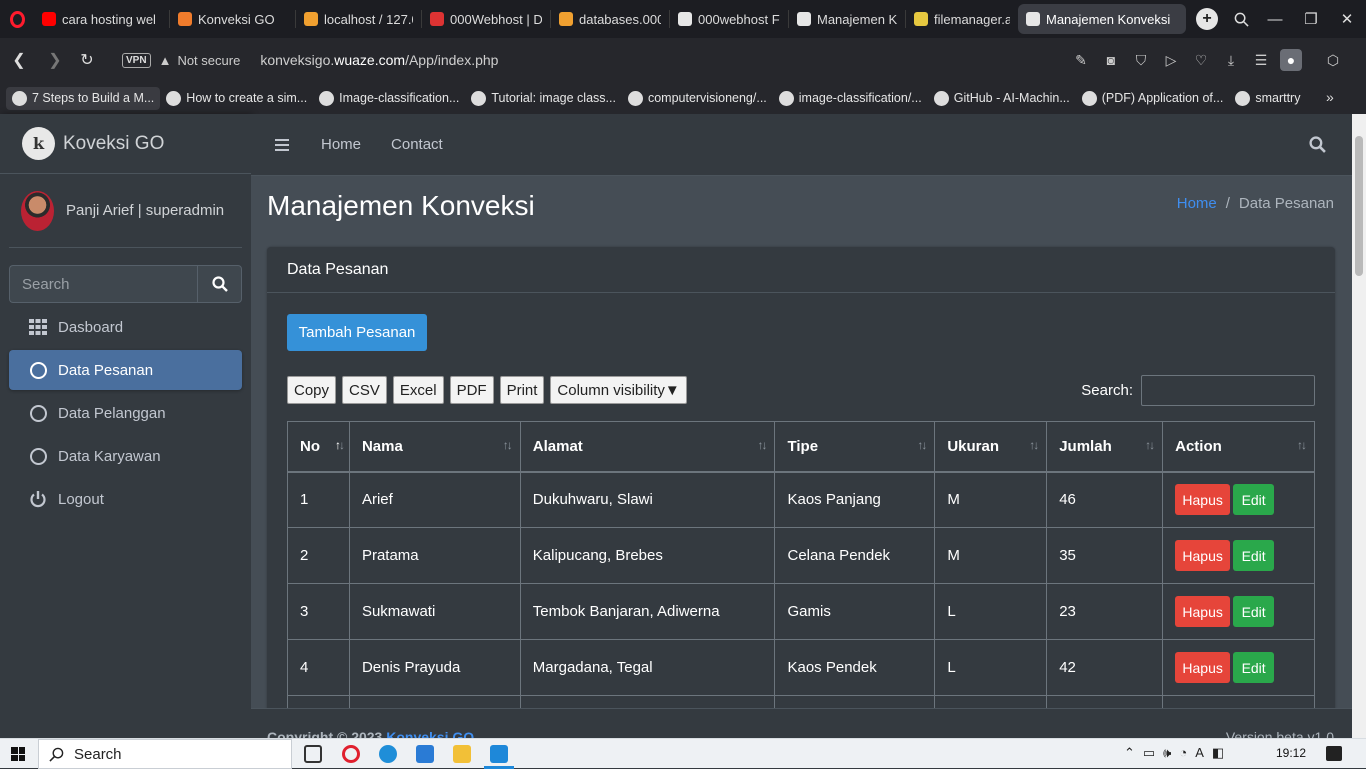  Describe the element at coordinates (358, 19) in the screenshot. I see `browser-tab: localhost / 127.0` at that location.